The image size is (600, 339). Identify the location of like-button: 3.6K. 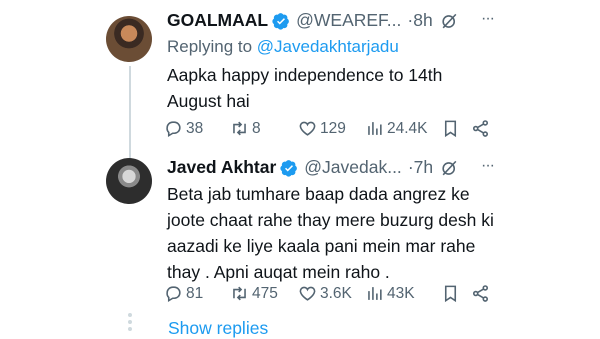
(331, 293).